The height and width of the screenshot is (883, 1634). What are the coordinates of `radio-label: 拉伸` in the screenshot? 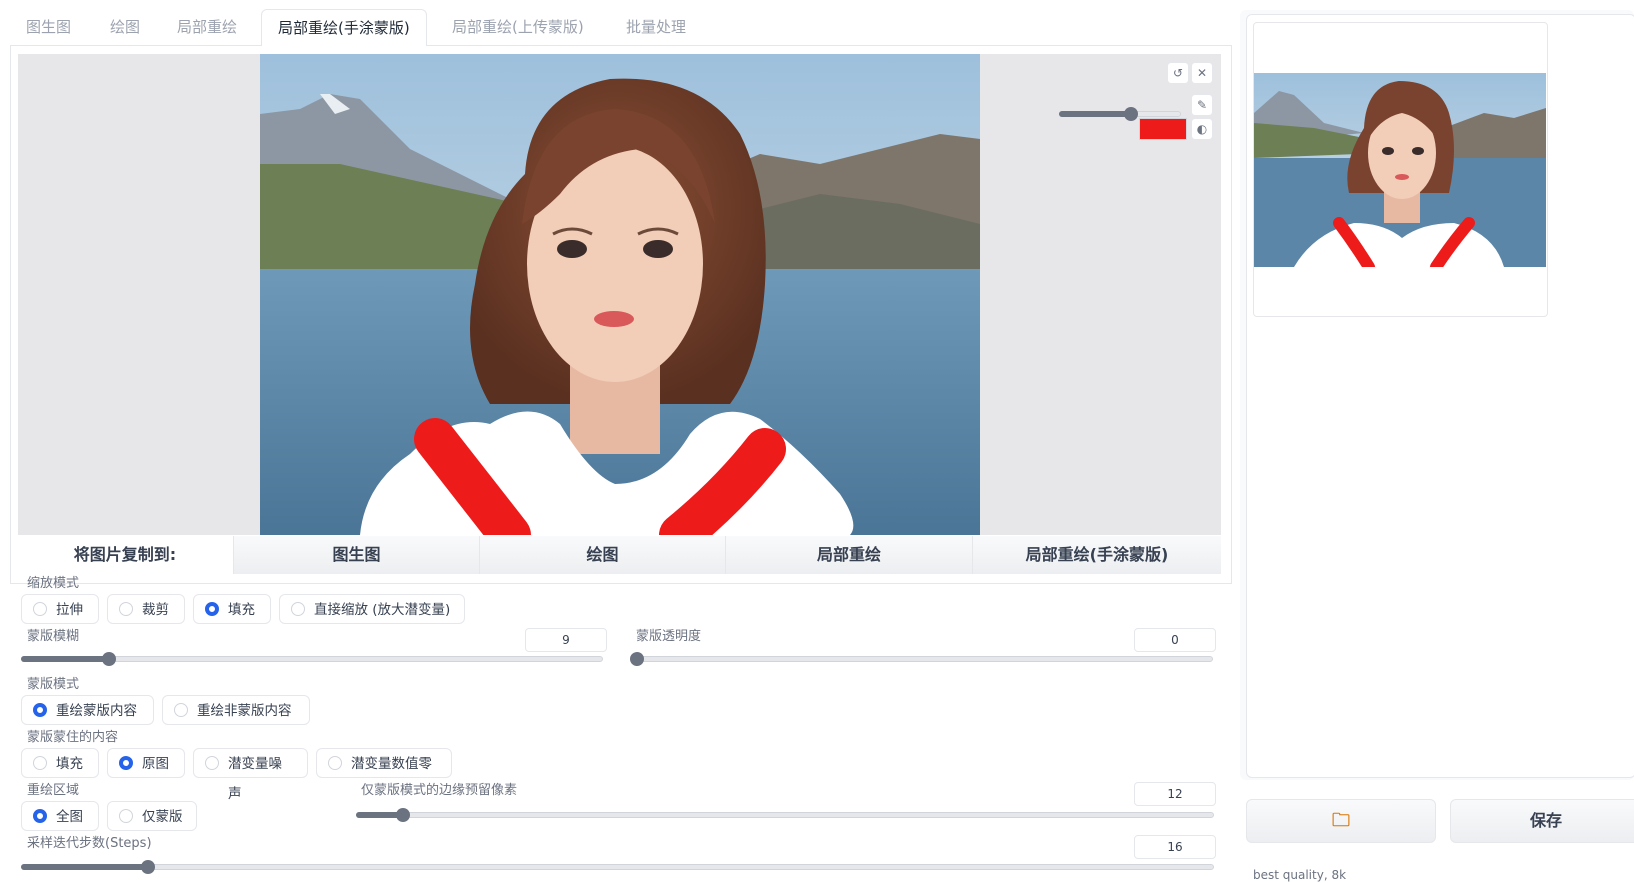 It's located at (69, 610).